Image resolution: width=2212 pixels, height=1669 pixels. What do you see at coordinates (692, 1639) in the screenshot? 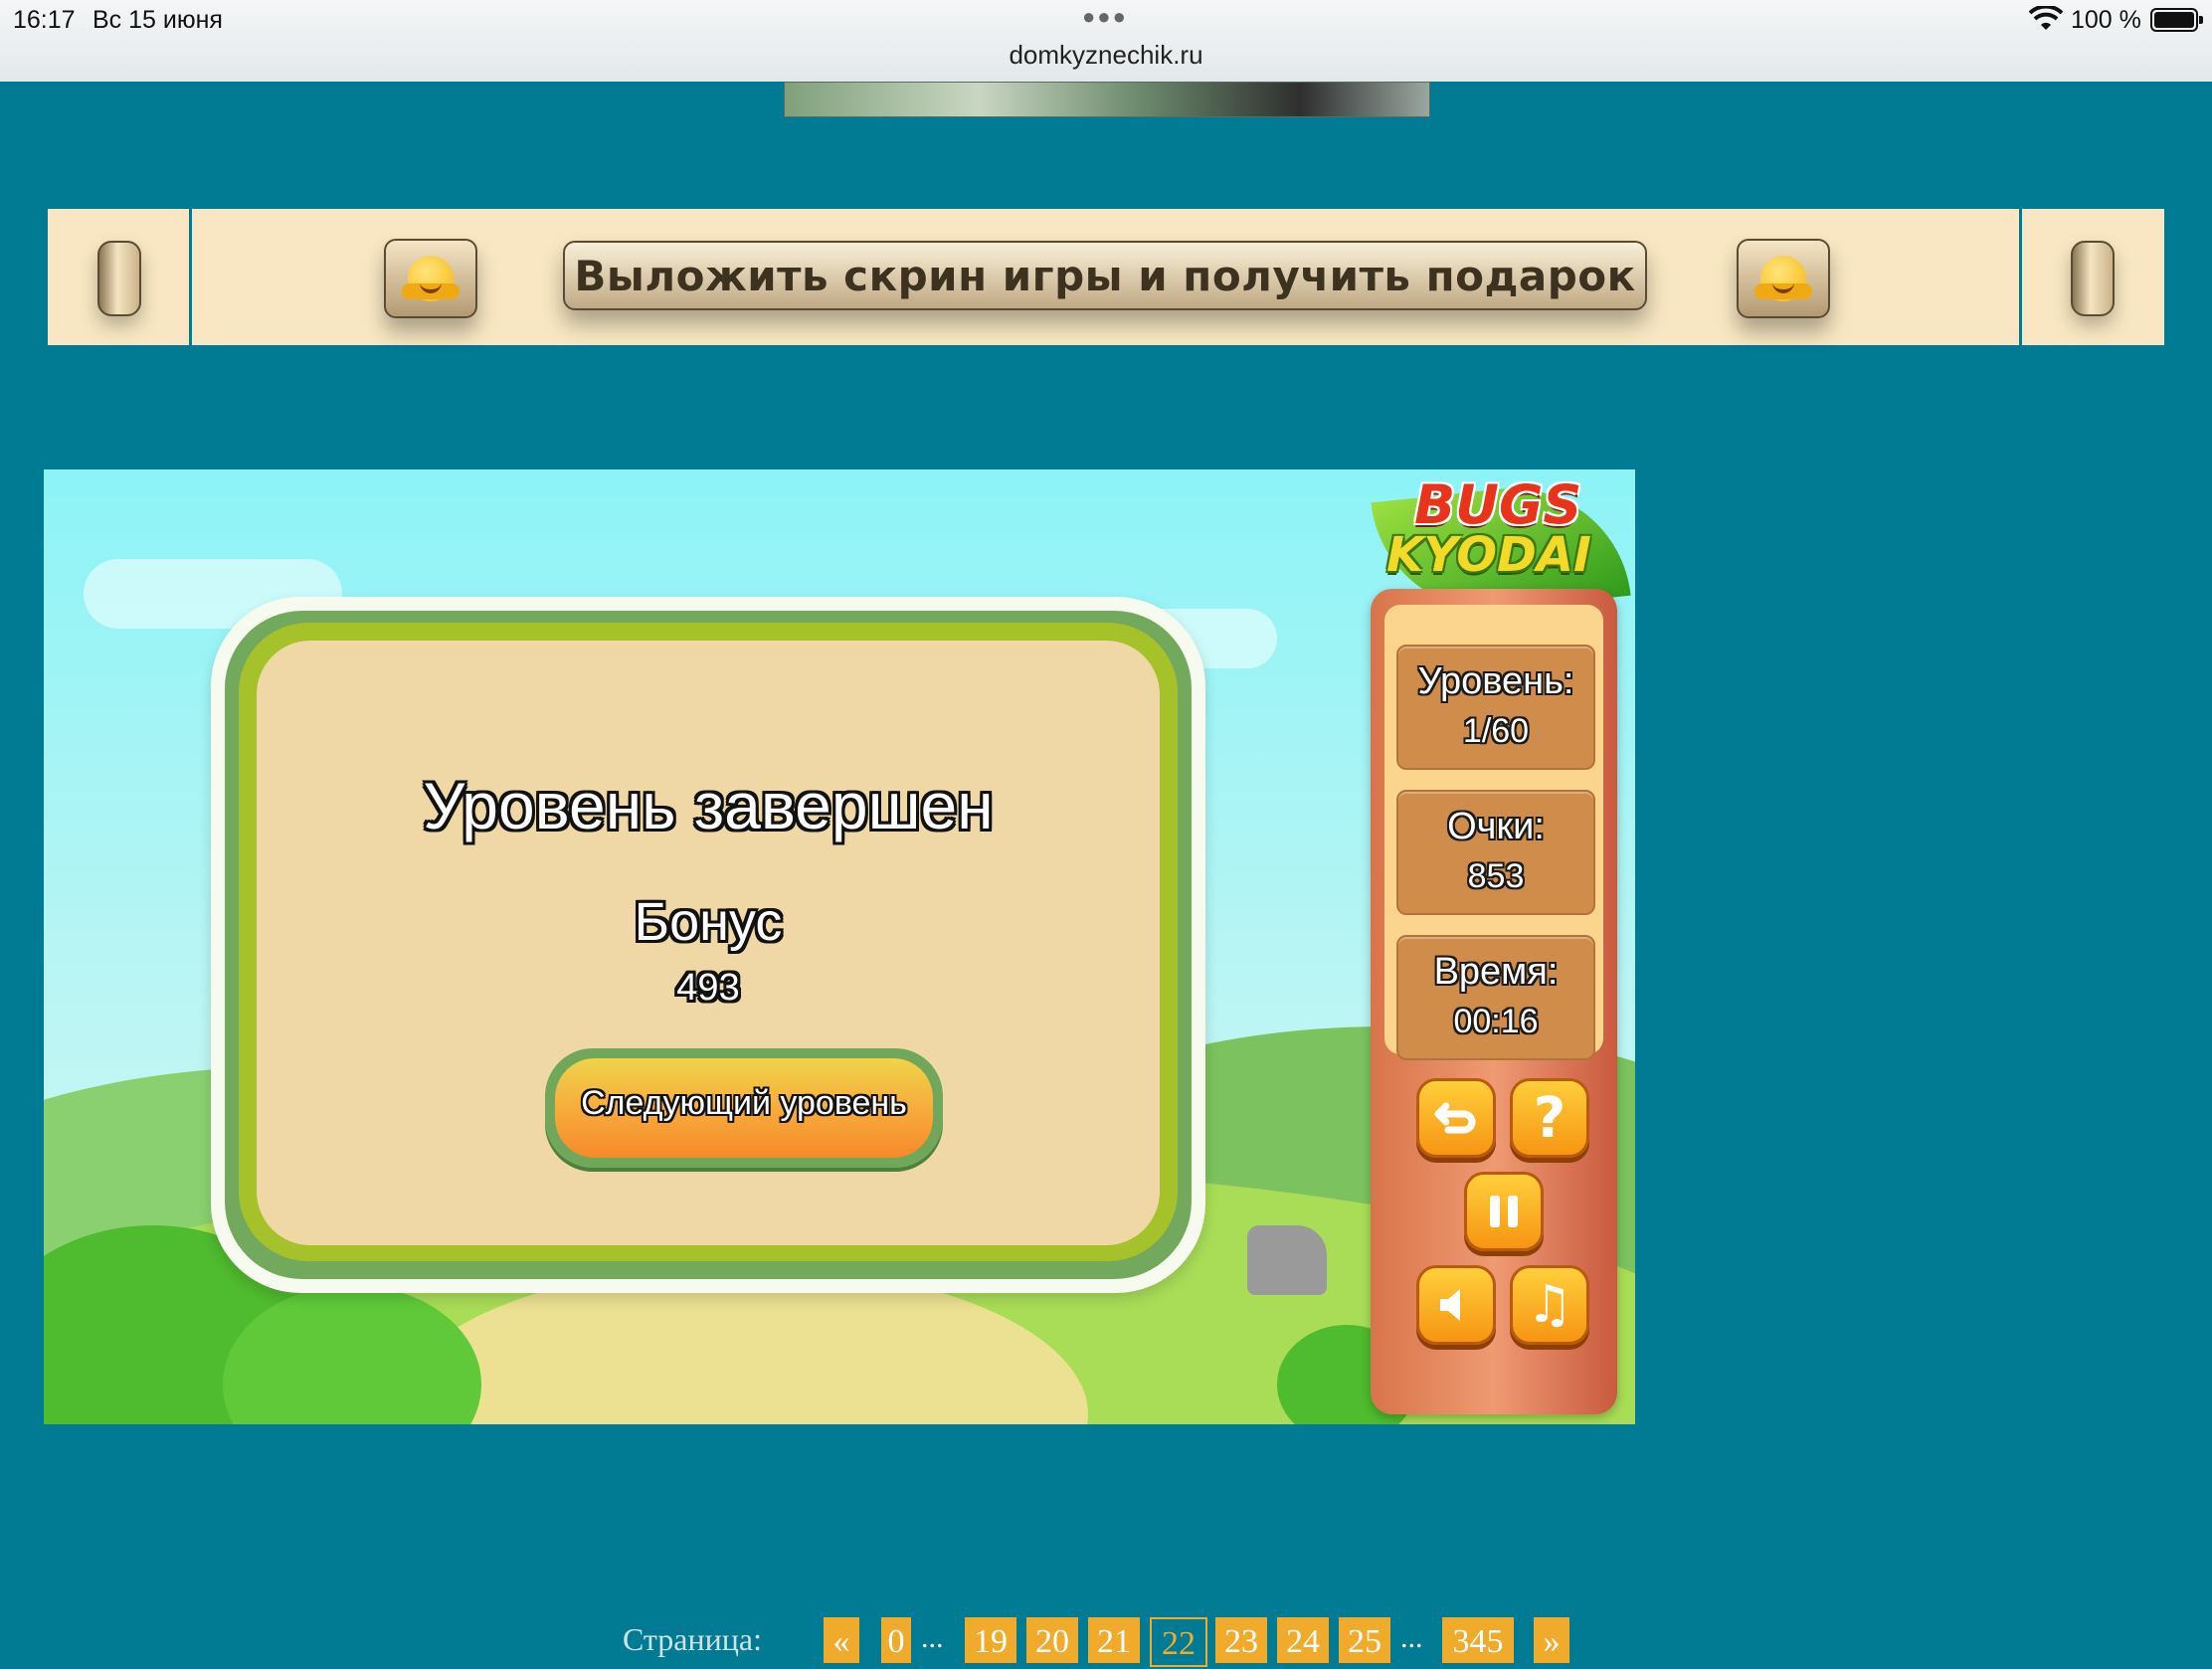
I see `pagination-label: Страница:` at bounding box center [692, 1639].